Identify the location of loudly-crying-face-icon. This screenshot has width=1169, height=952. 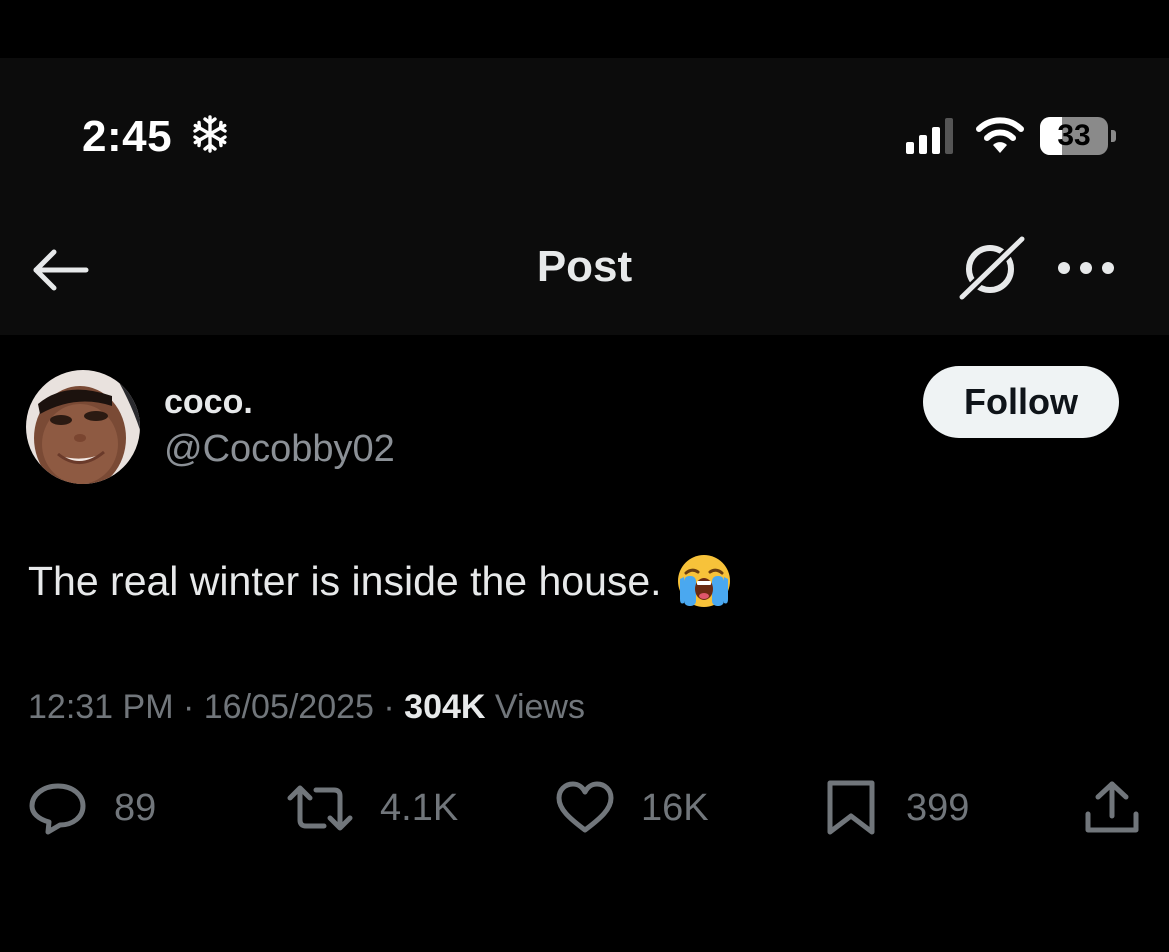
(703, 581).